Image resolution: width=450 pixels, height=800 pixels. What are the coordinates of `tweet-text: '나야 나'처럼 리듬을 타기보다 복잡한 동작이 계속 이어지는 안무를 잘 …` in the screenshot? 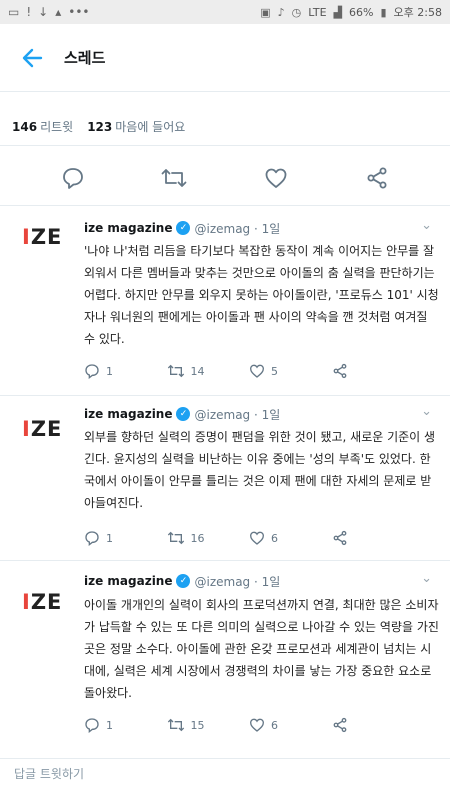 It's located at (261, 295).